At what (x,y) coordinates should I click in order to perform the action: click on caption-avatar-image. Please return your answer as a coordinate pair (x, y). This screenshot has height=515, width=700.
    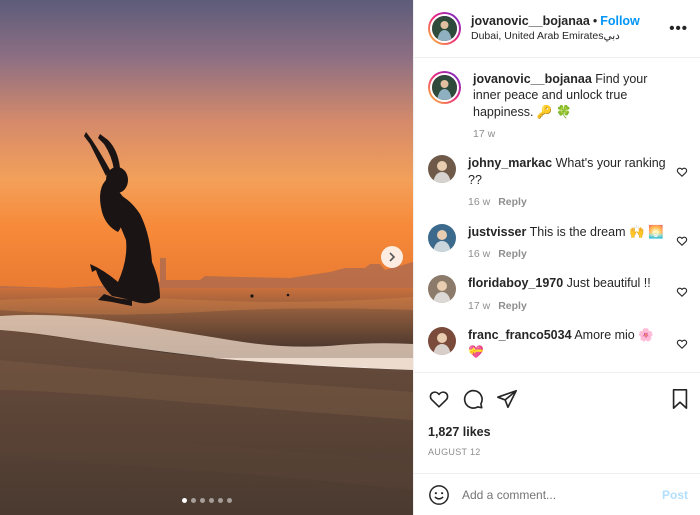
    Looking at the image, I should click on (444, 87).